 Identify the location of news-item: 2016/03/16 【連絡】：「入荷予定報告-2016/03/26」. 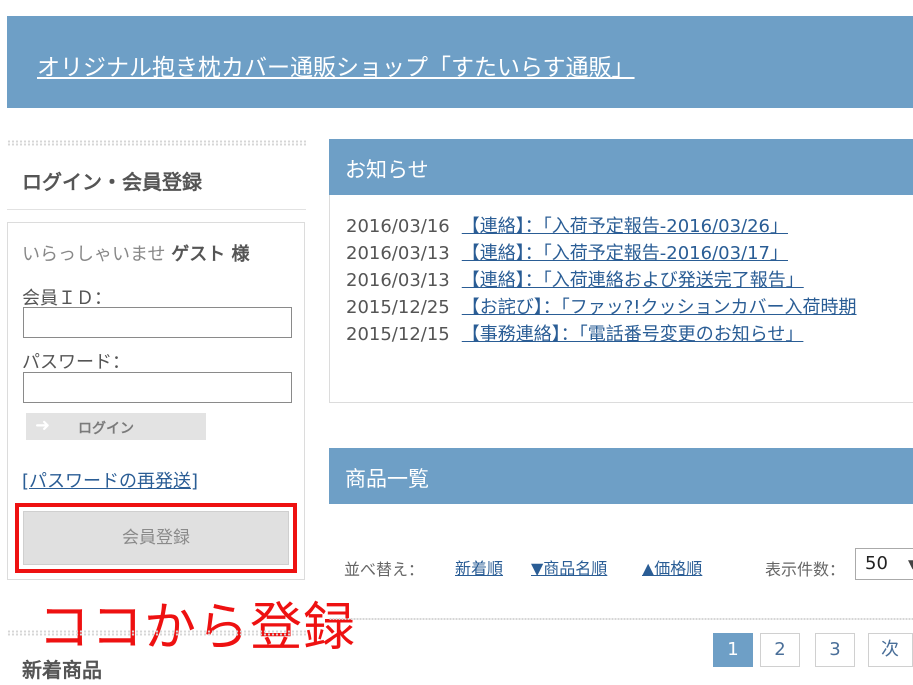
(567, 225).